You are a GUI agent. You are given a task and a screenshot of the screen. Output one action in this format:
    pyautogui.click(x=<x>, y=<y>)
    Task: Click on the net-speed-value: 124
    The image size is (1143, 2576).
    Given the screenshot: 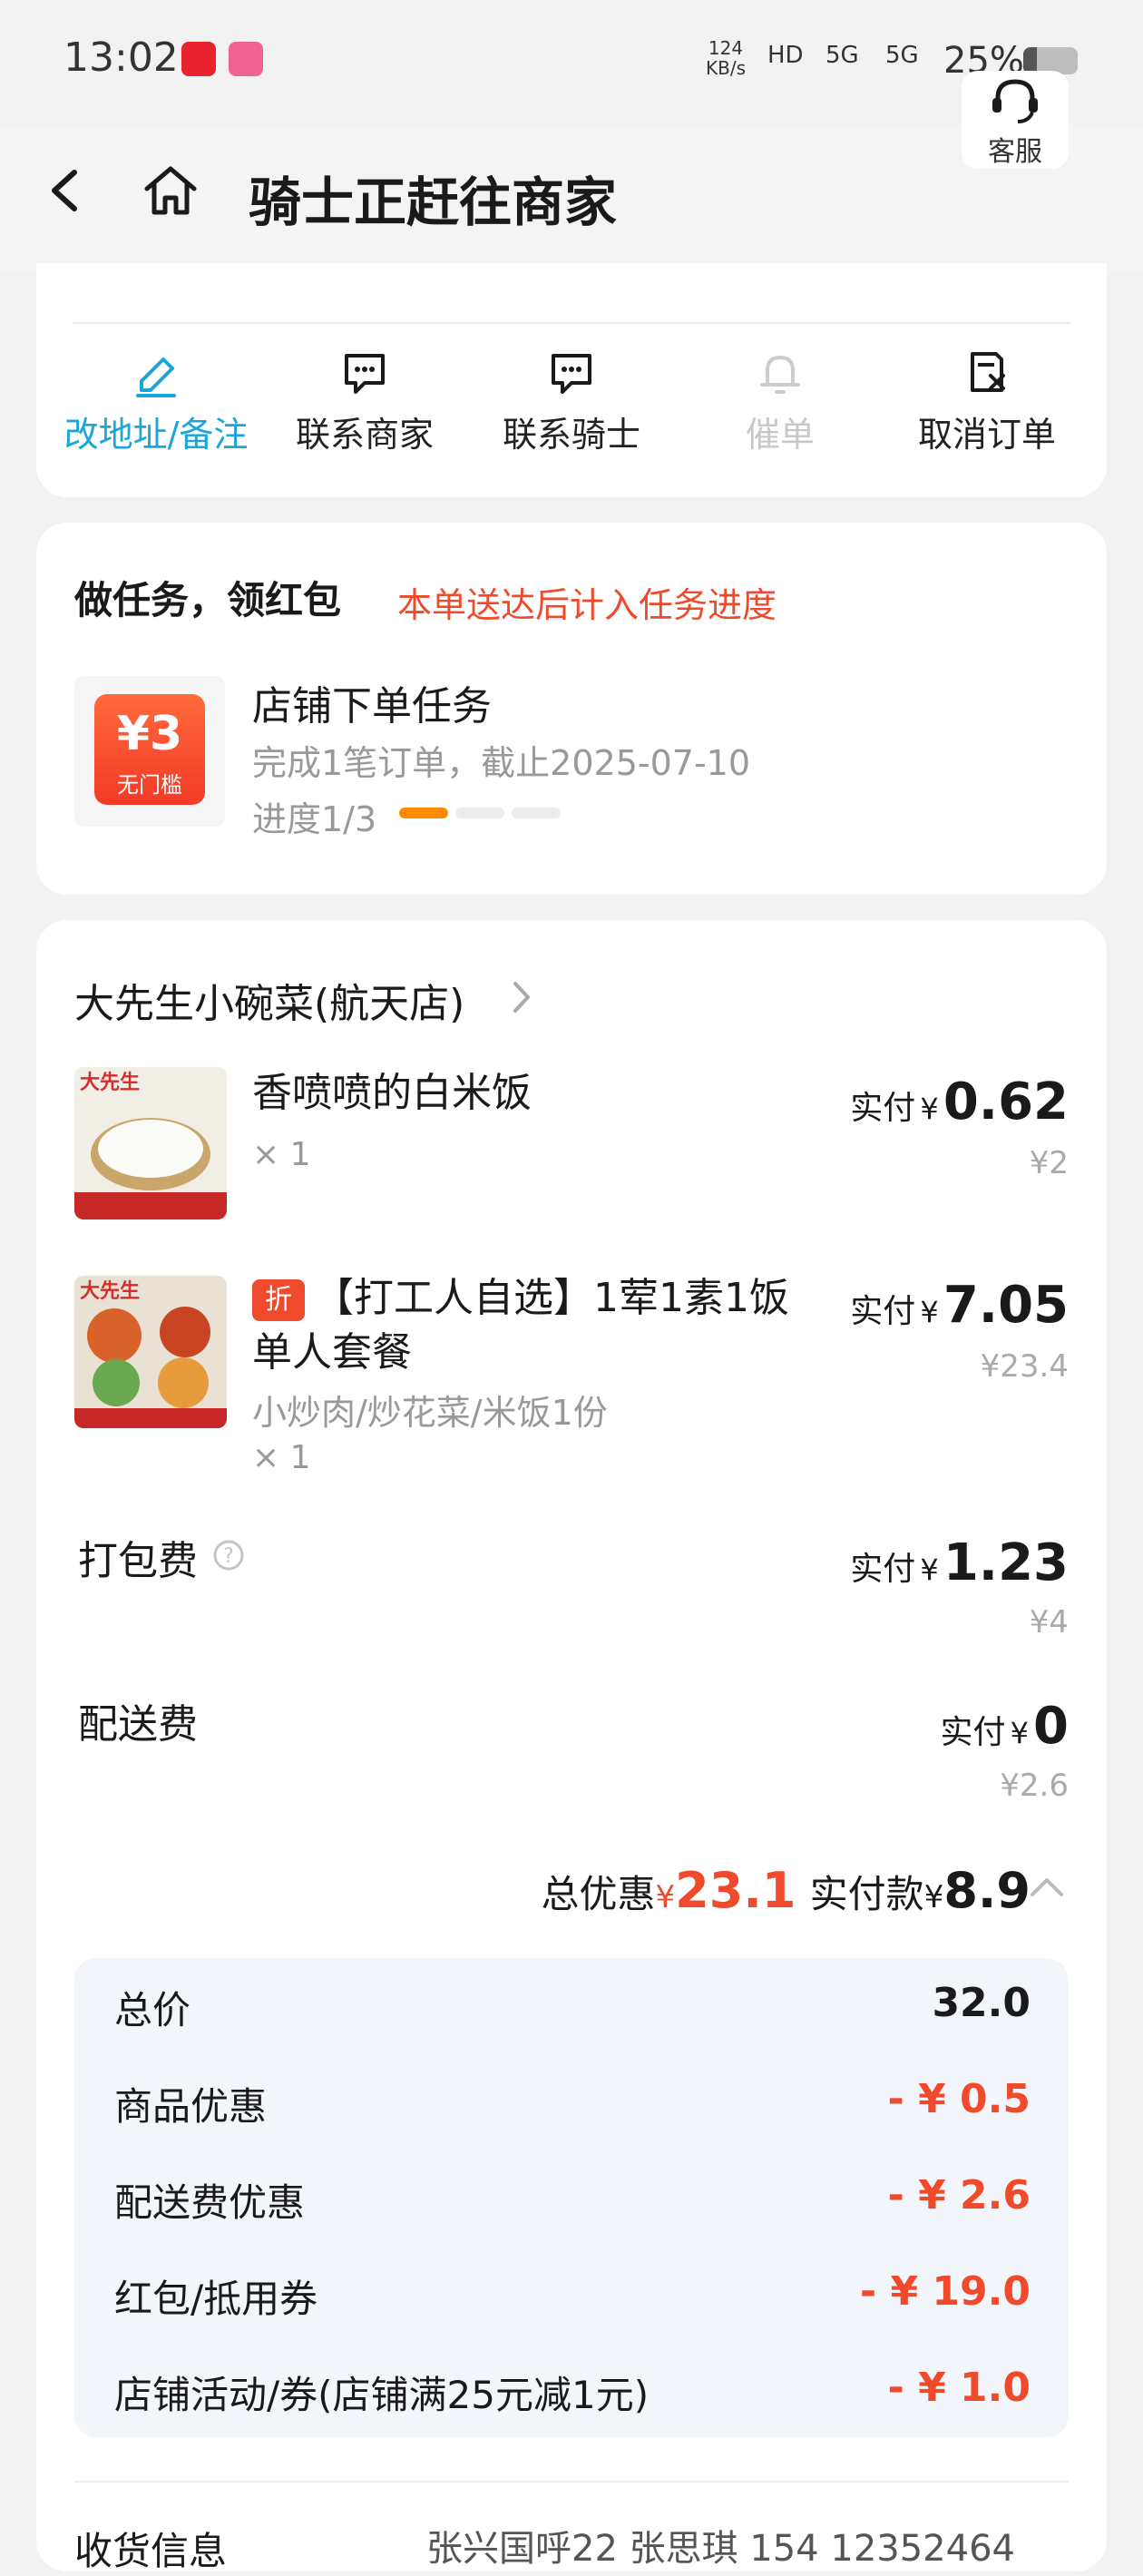 What is the action you would take?
    pyautogui.click(x=726, y=48)
    